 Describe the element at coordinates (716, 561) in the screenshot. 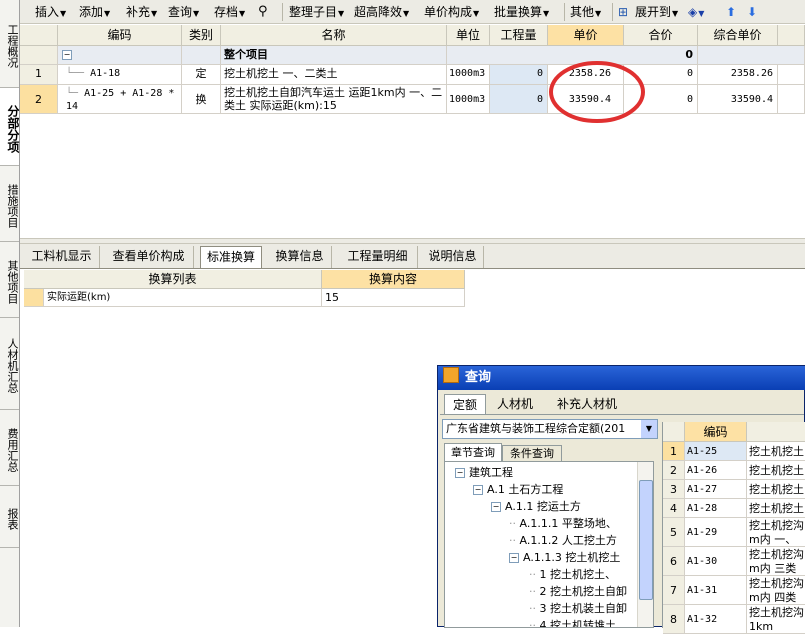

I see `list-row-code: A1-30` at that location.